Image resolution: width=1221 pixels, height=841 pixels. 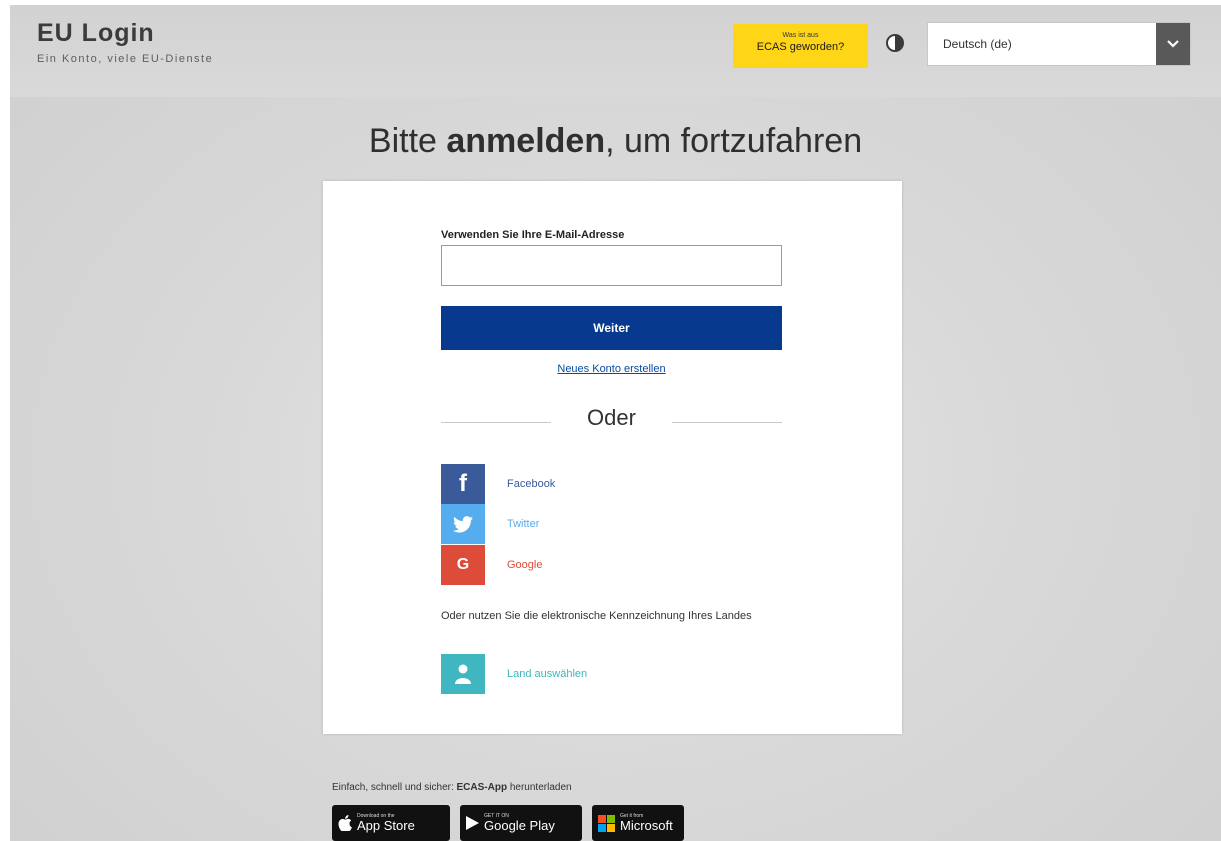 What do you see at coordinates (606, 823) in the screenshot?
I see `microsoft-icon` at bounding box center [606, 823].